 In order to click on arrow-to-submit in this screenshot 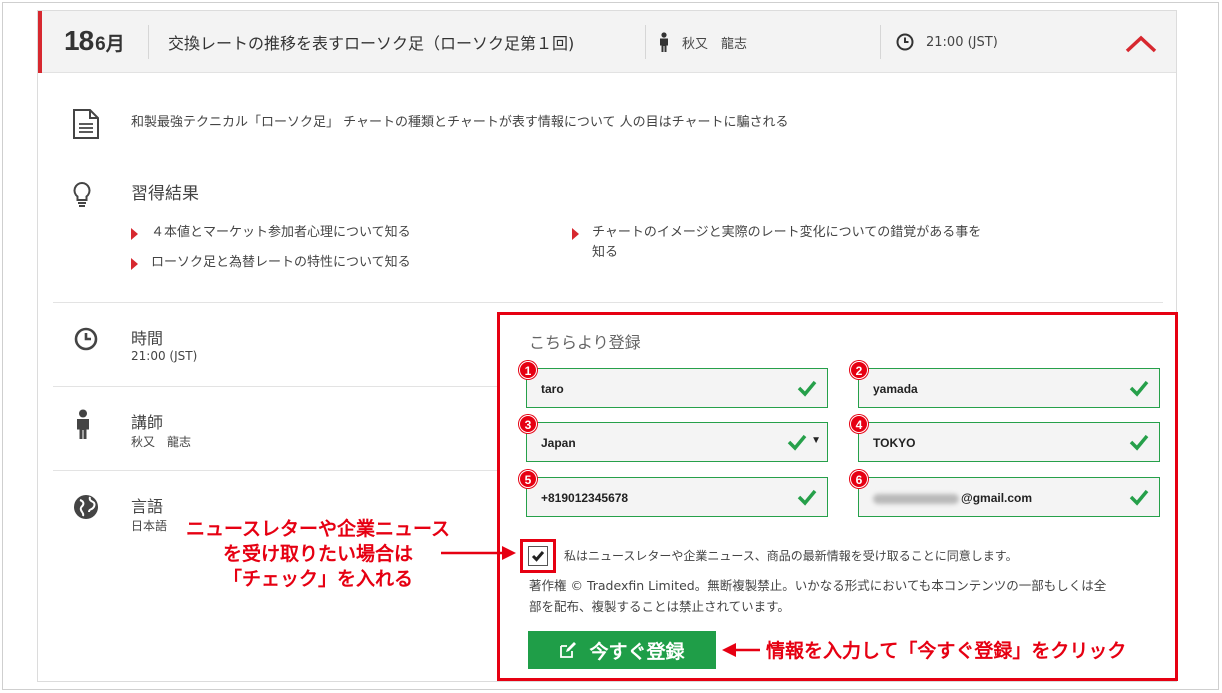, I will do `click(741, 650)`.